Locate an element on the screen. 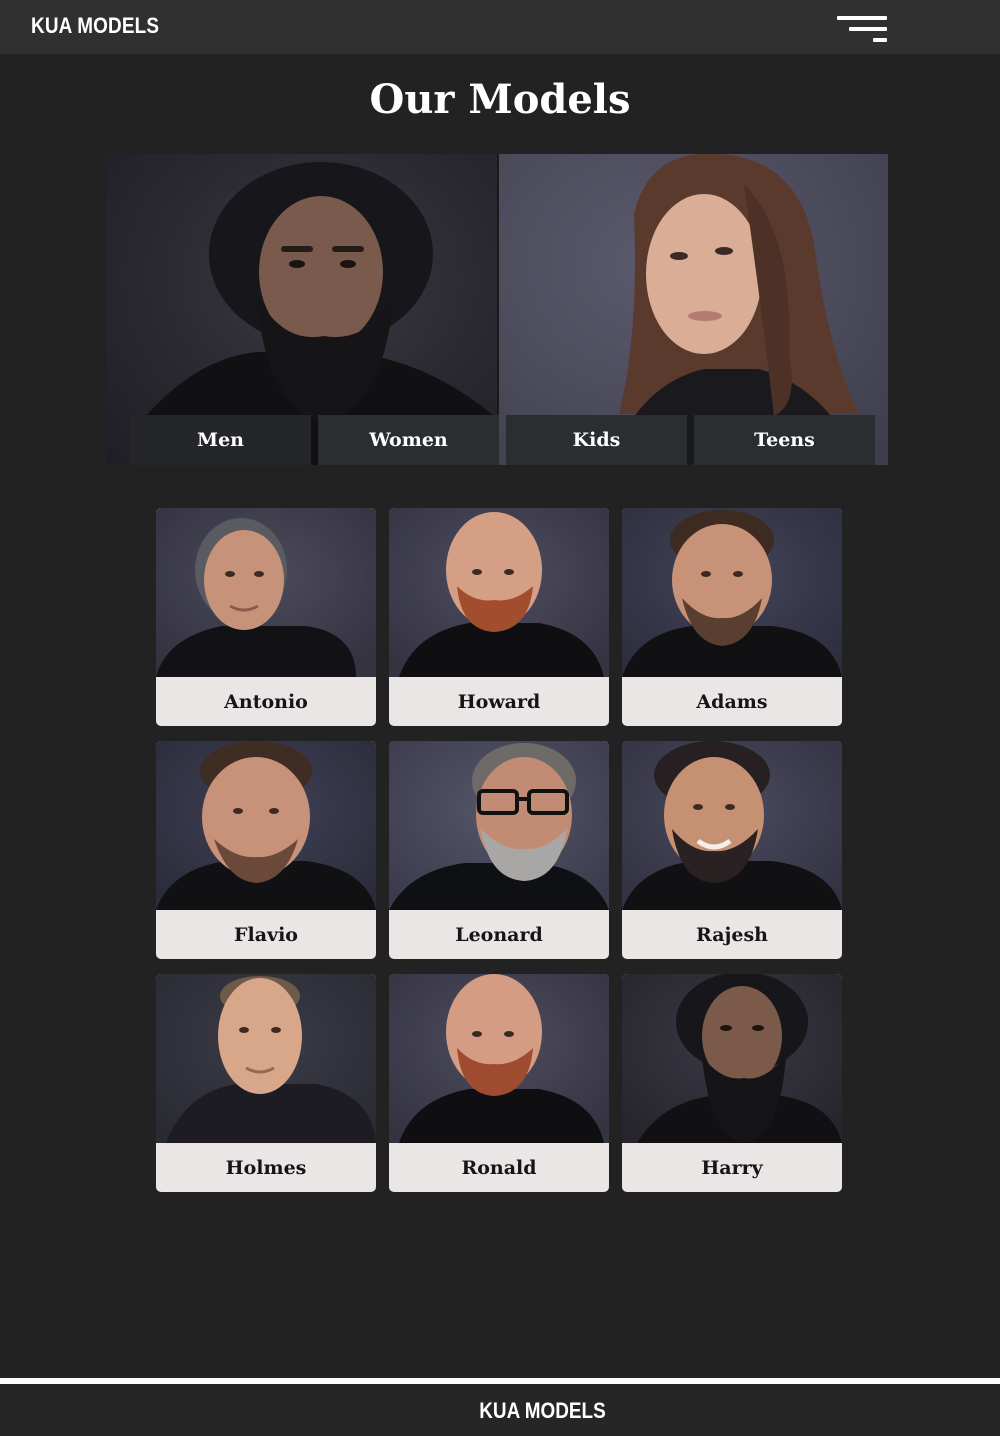 This screenshot has width=1000, height=1436. model-name: Leonard is located at coordinates (499, 934).